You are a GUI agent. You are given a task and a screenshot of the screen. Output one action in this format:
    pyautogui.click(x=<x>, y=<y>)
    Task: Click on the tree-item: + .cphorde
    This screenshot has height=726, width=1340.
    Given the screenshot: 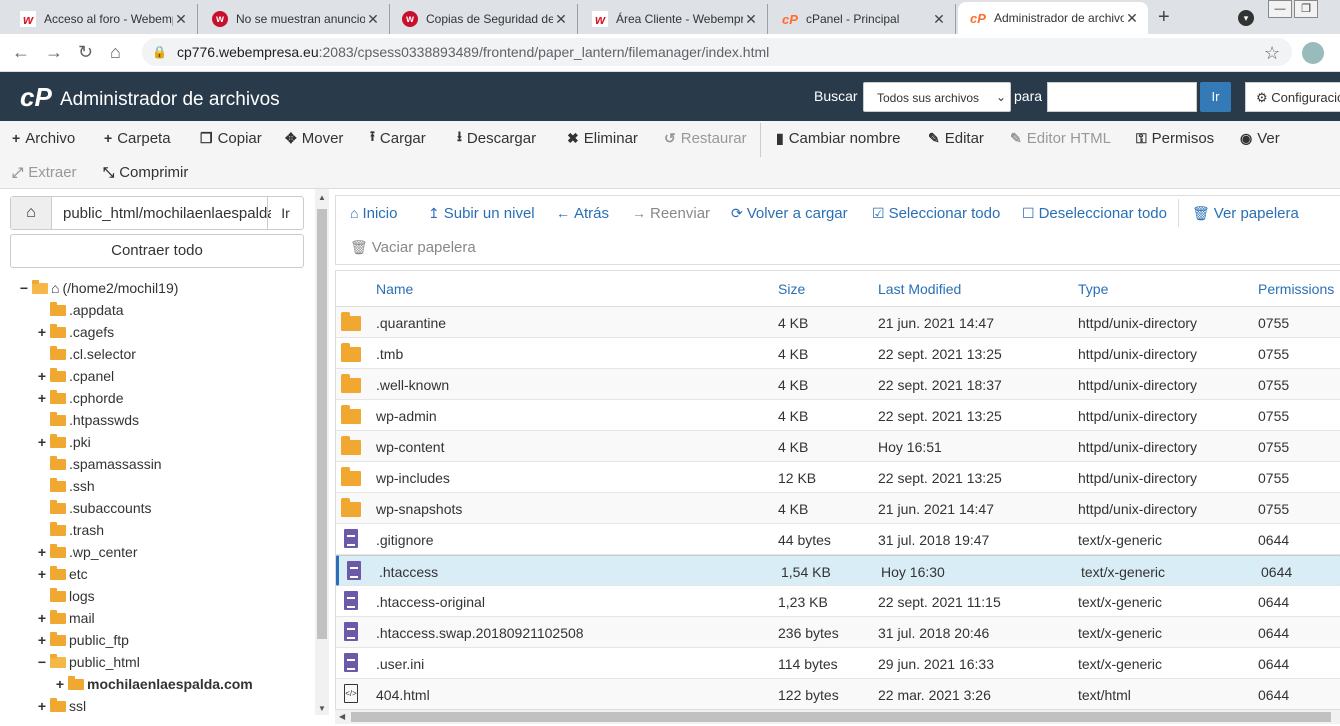 What is the action you would take?
    pyautogui.click(x=79, y=398)
    